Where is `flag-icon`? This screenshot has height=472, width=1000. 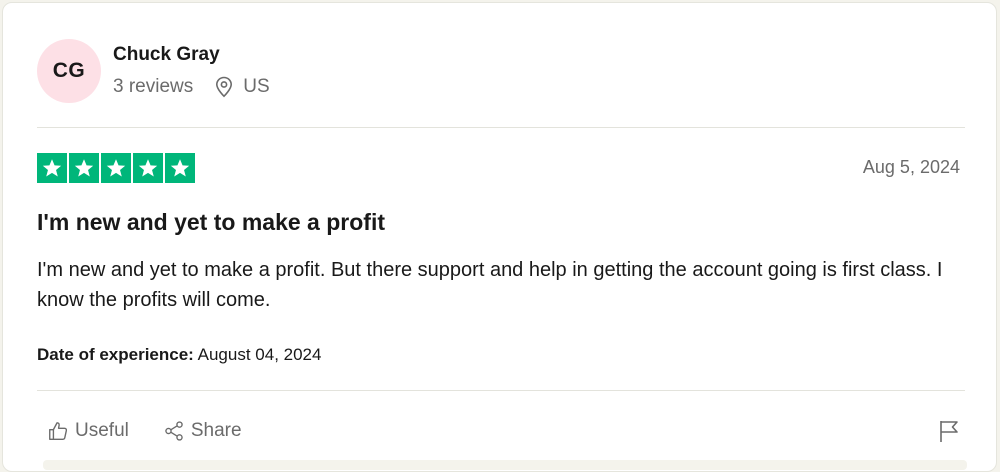 flag-icon is located at coordinates (949, 431).